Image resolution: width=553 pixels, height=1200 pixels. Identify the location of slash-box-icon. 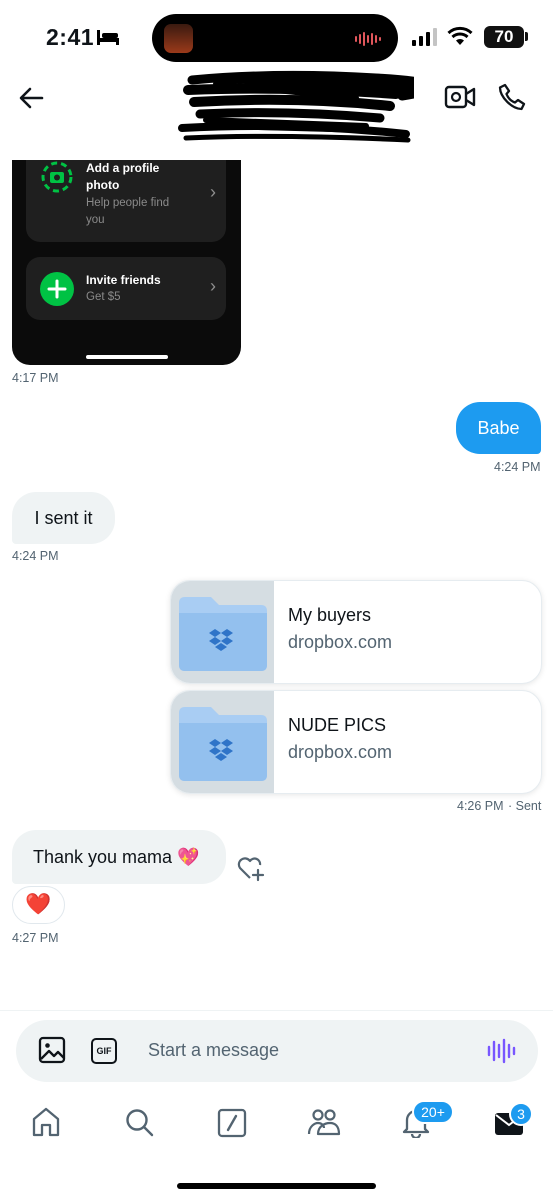
(232, 1122).